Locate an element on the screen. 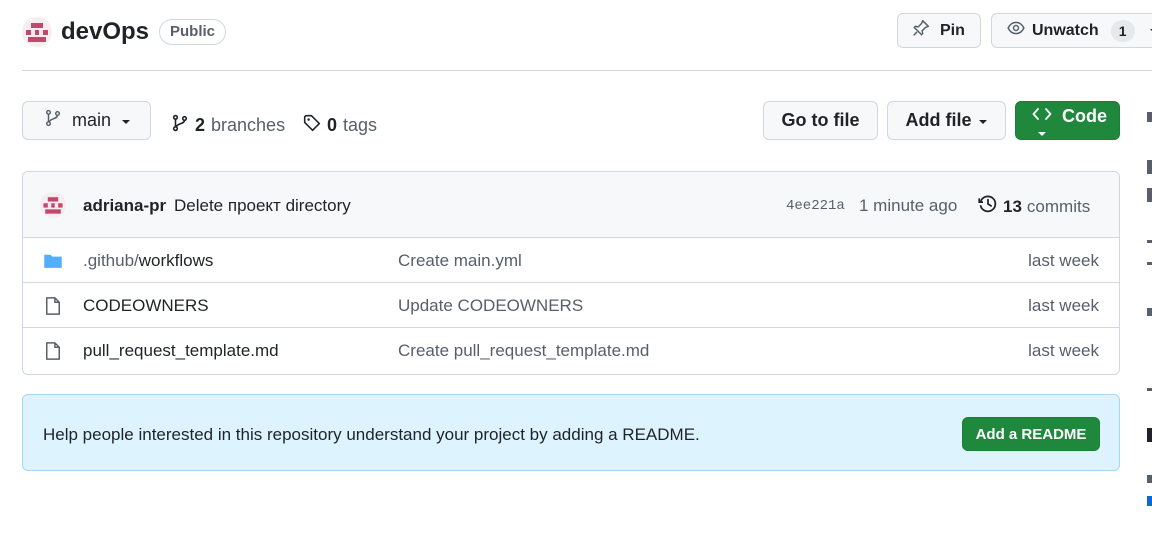 The width and height of the screenshot is (1152, 533). tag-count: 0 is located at coordinates (332, 125).